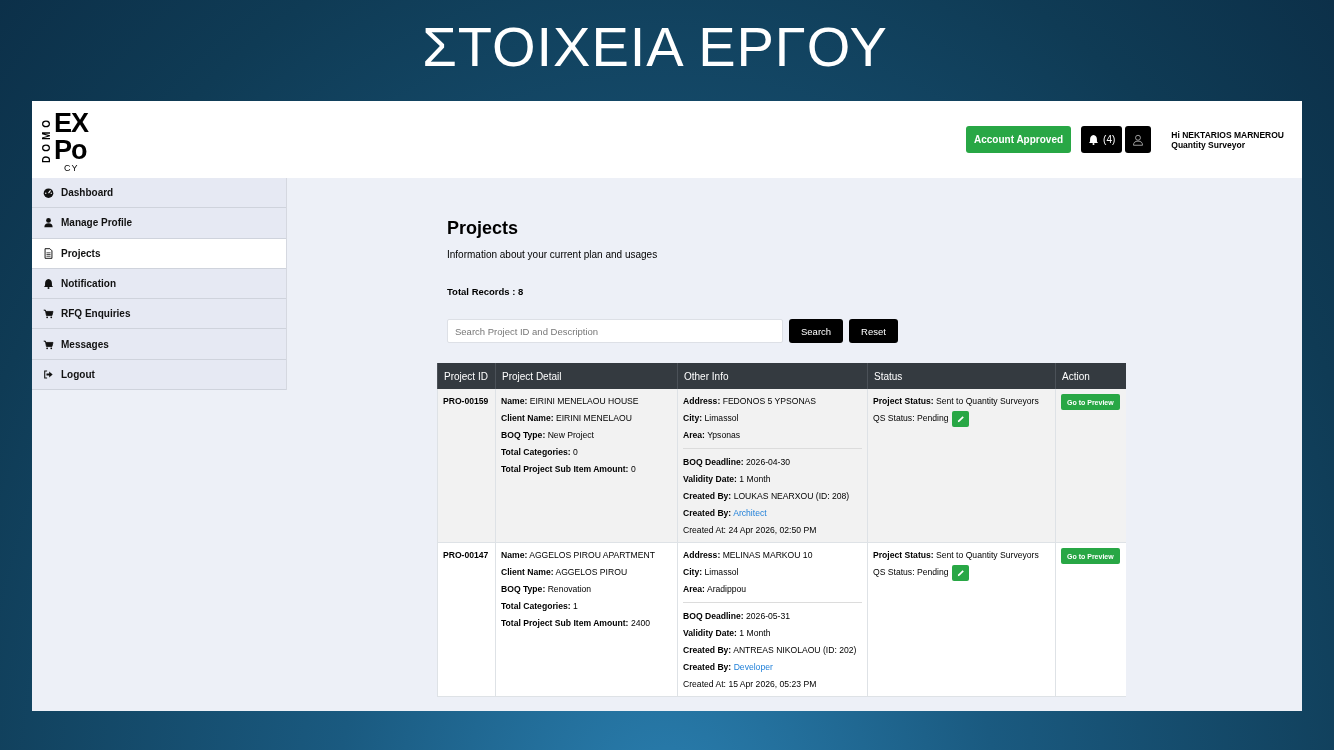 This screenshot has width=1334, height=750. I want to click on info-line: Created At: 15 Apr 2026, 05:23 PM, so click(750, 684).